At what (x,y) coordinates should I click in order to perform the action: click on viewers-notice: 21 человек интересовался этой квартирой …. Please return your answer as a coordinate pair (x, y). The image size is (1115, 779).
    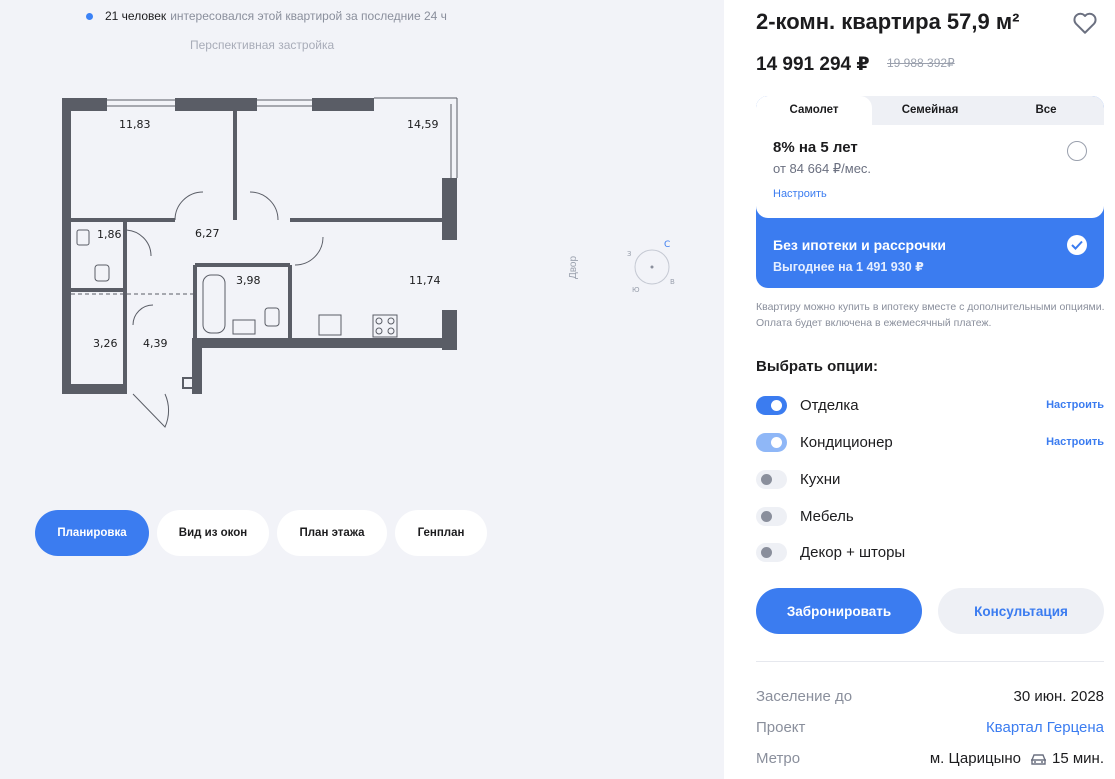
    Looking at the image, I should click on (266, 16).